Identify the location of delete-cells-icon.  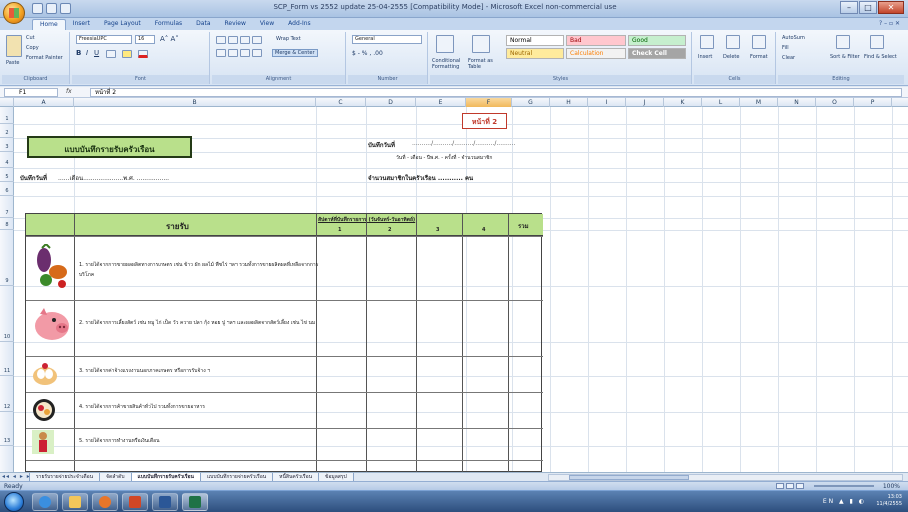
(733, 42).